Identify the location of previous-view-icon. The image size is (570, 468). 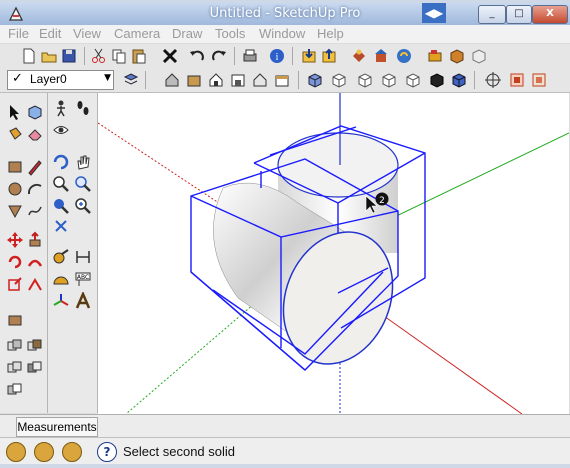
(61, 206).